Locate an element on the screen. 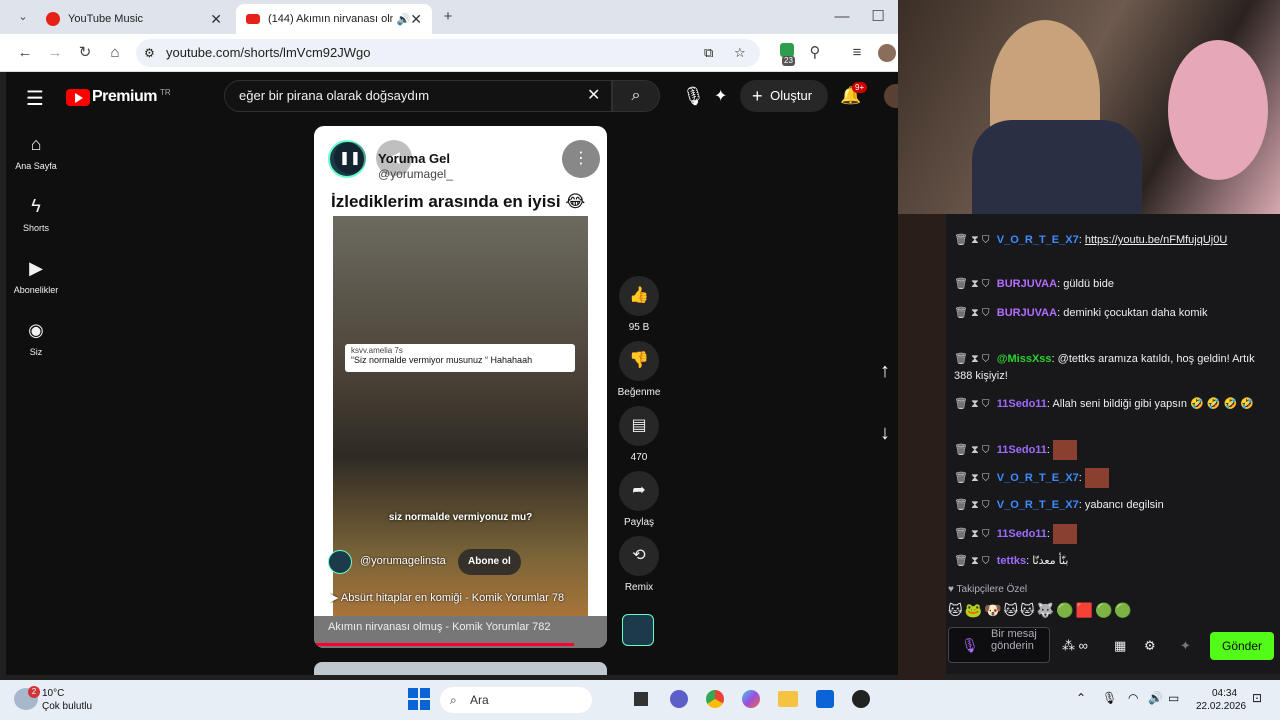 The height and width of the screenshot is (720, 1280). hamburger-menu-icon: ☰ is located at coordinates (35, 98).